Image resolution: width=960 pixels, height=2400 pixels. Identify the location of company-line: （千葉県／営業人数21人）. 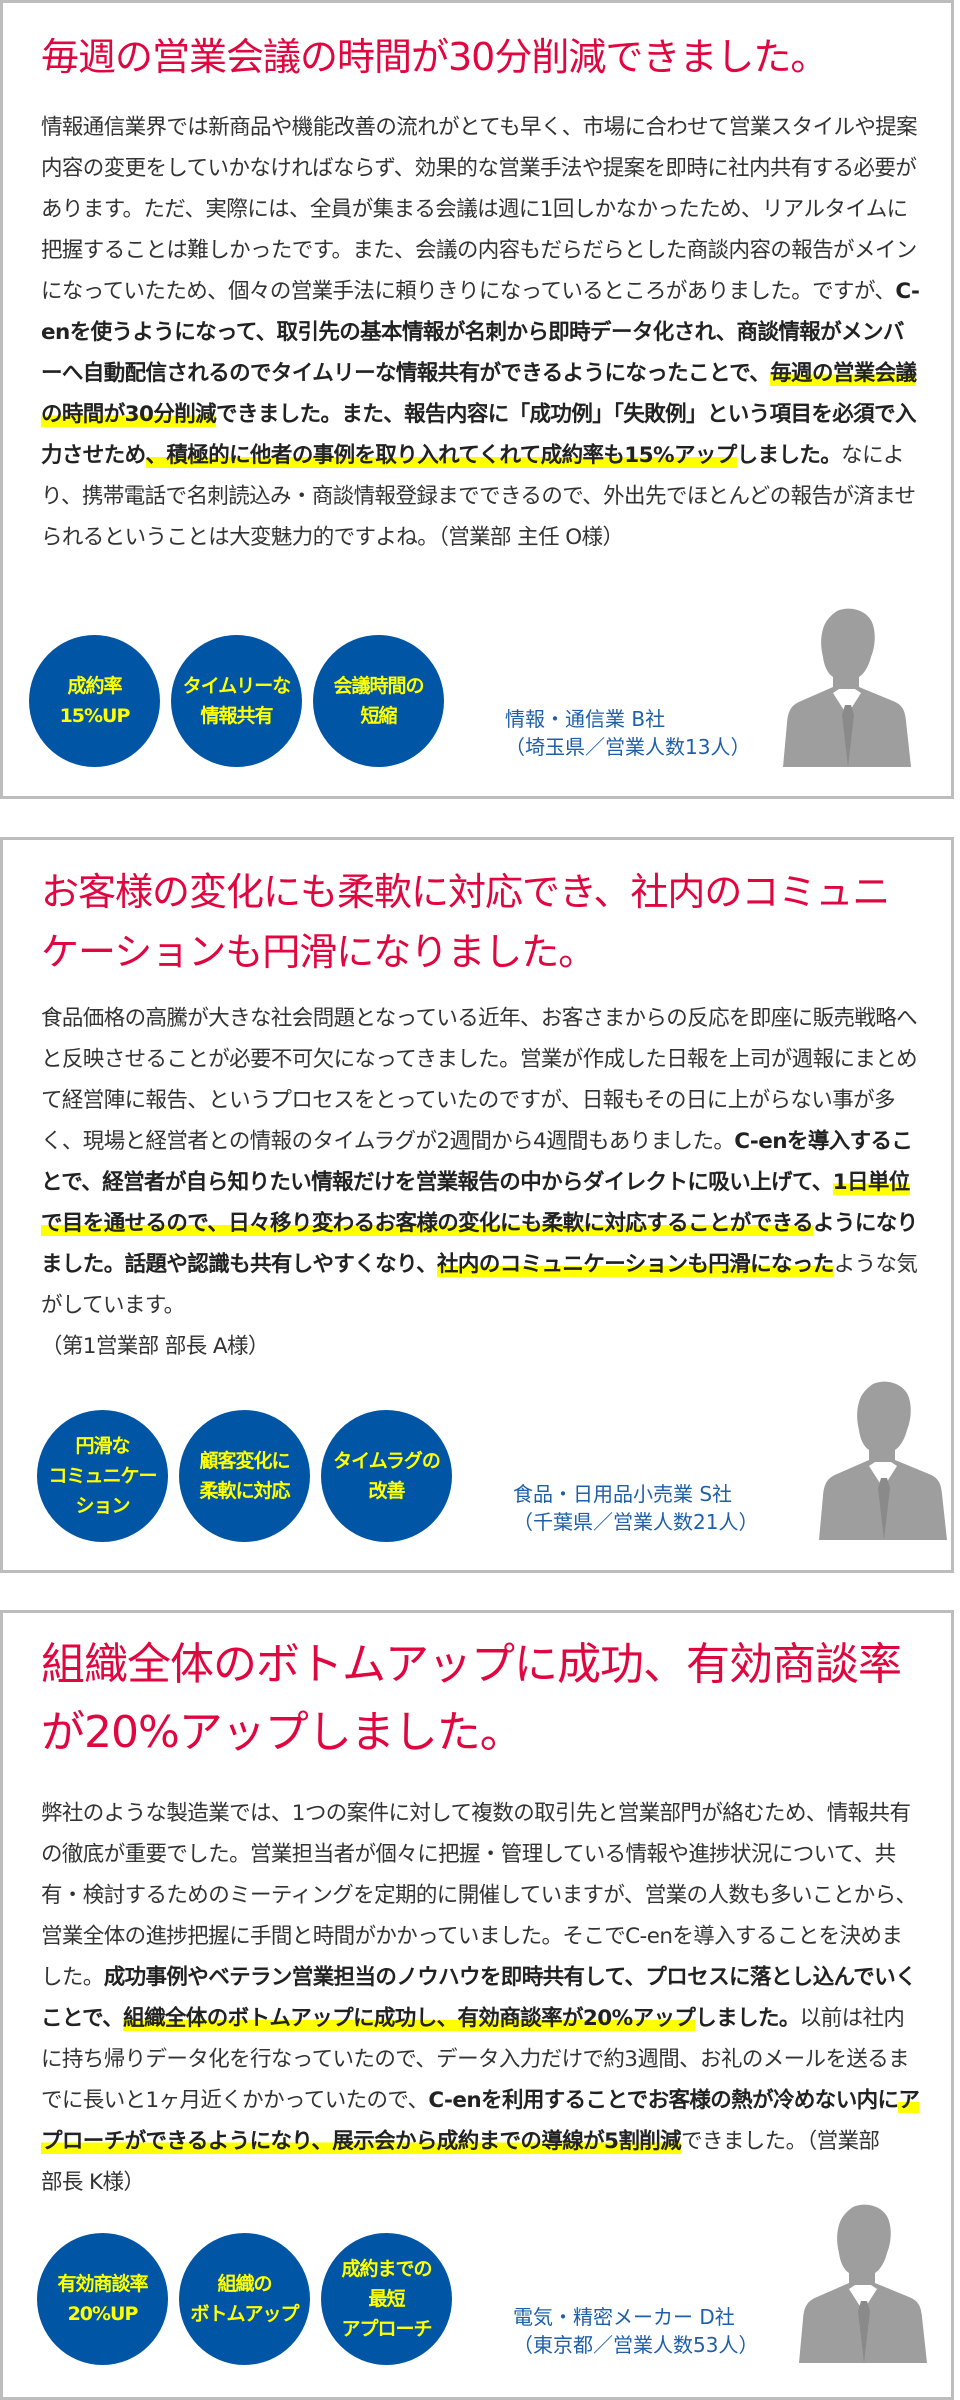
(636, 1522).